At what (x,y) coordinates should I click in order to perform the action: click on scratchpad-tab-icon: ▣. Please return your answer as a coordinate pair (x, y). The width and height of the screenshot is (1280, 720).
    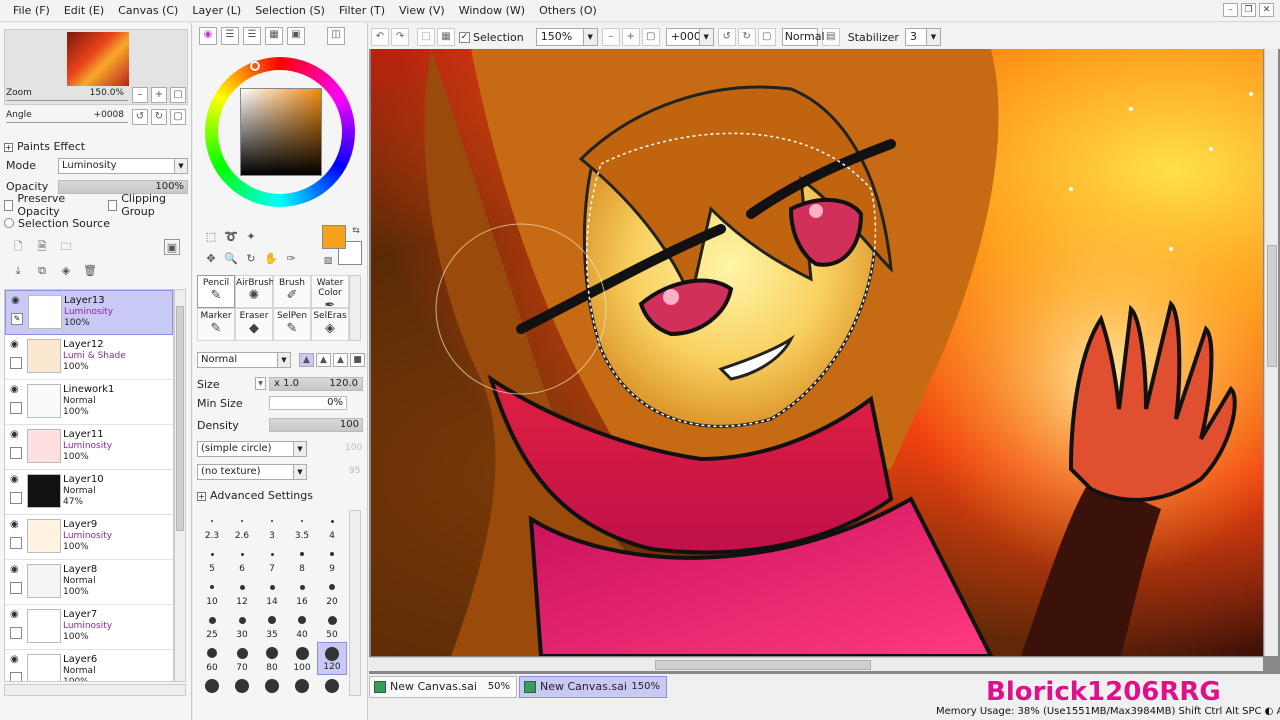
    Looking at the image, I should click on (296, 36).